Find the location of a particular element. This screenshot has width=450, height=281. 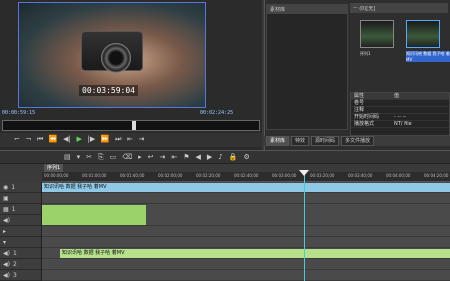

lock-icon: ▣ is located at coordinates (6, 198).